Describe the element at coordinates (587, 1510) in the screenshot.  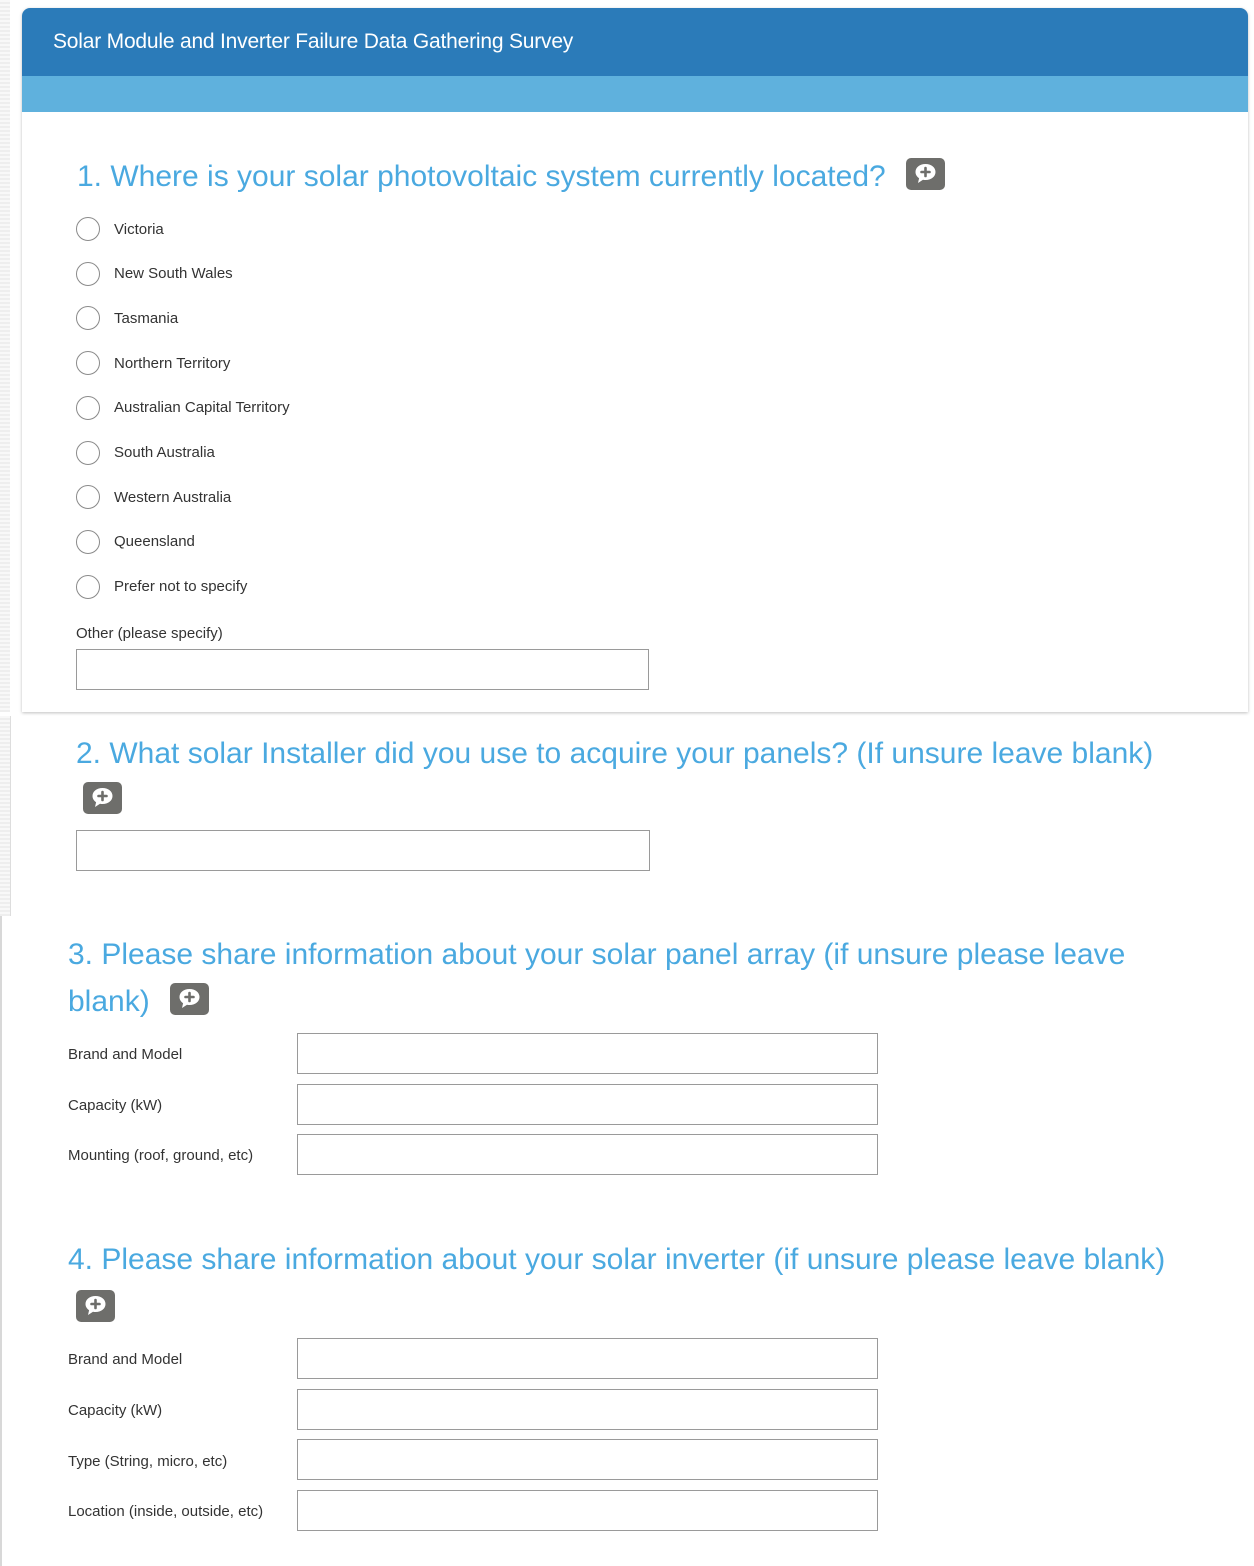
I see `q4-location-input` at that location.